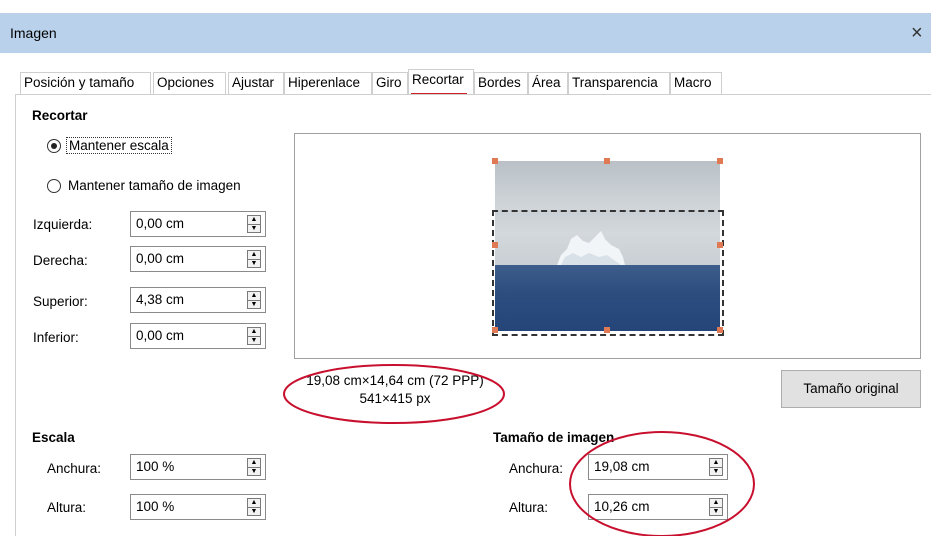 This screenshot has height=536, width=931. I want to click on tab-area: Área, so click(548, 83).